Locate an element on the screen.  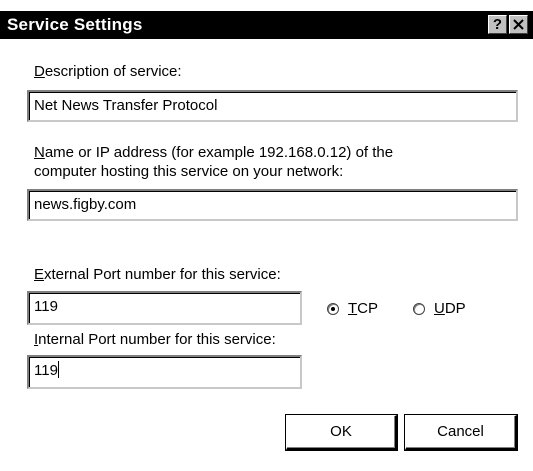
internal-port-input: 119 is located at coordinates (164, 372).